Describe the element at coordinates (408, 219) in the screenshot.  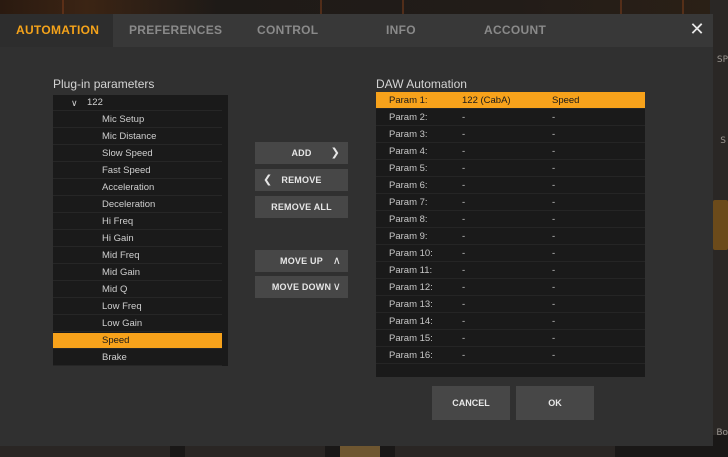
I see `table-cell-param: Param 8:` at that location.